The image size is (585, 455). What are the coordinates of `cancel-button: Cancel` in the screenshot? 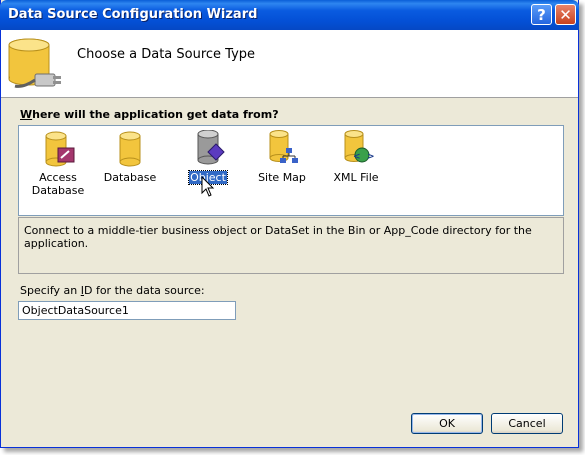 It's located at (527, 423).